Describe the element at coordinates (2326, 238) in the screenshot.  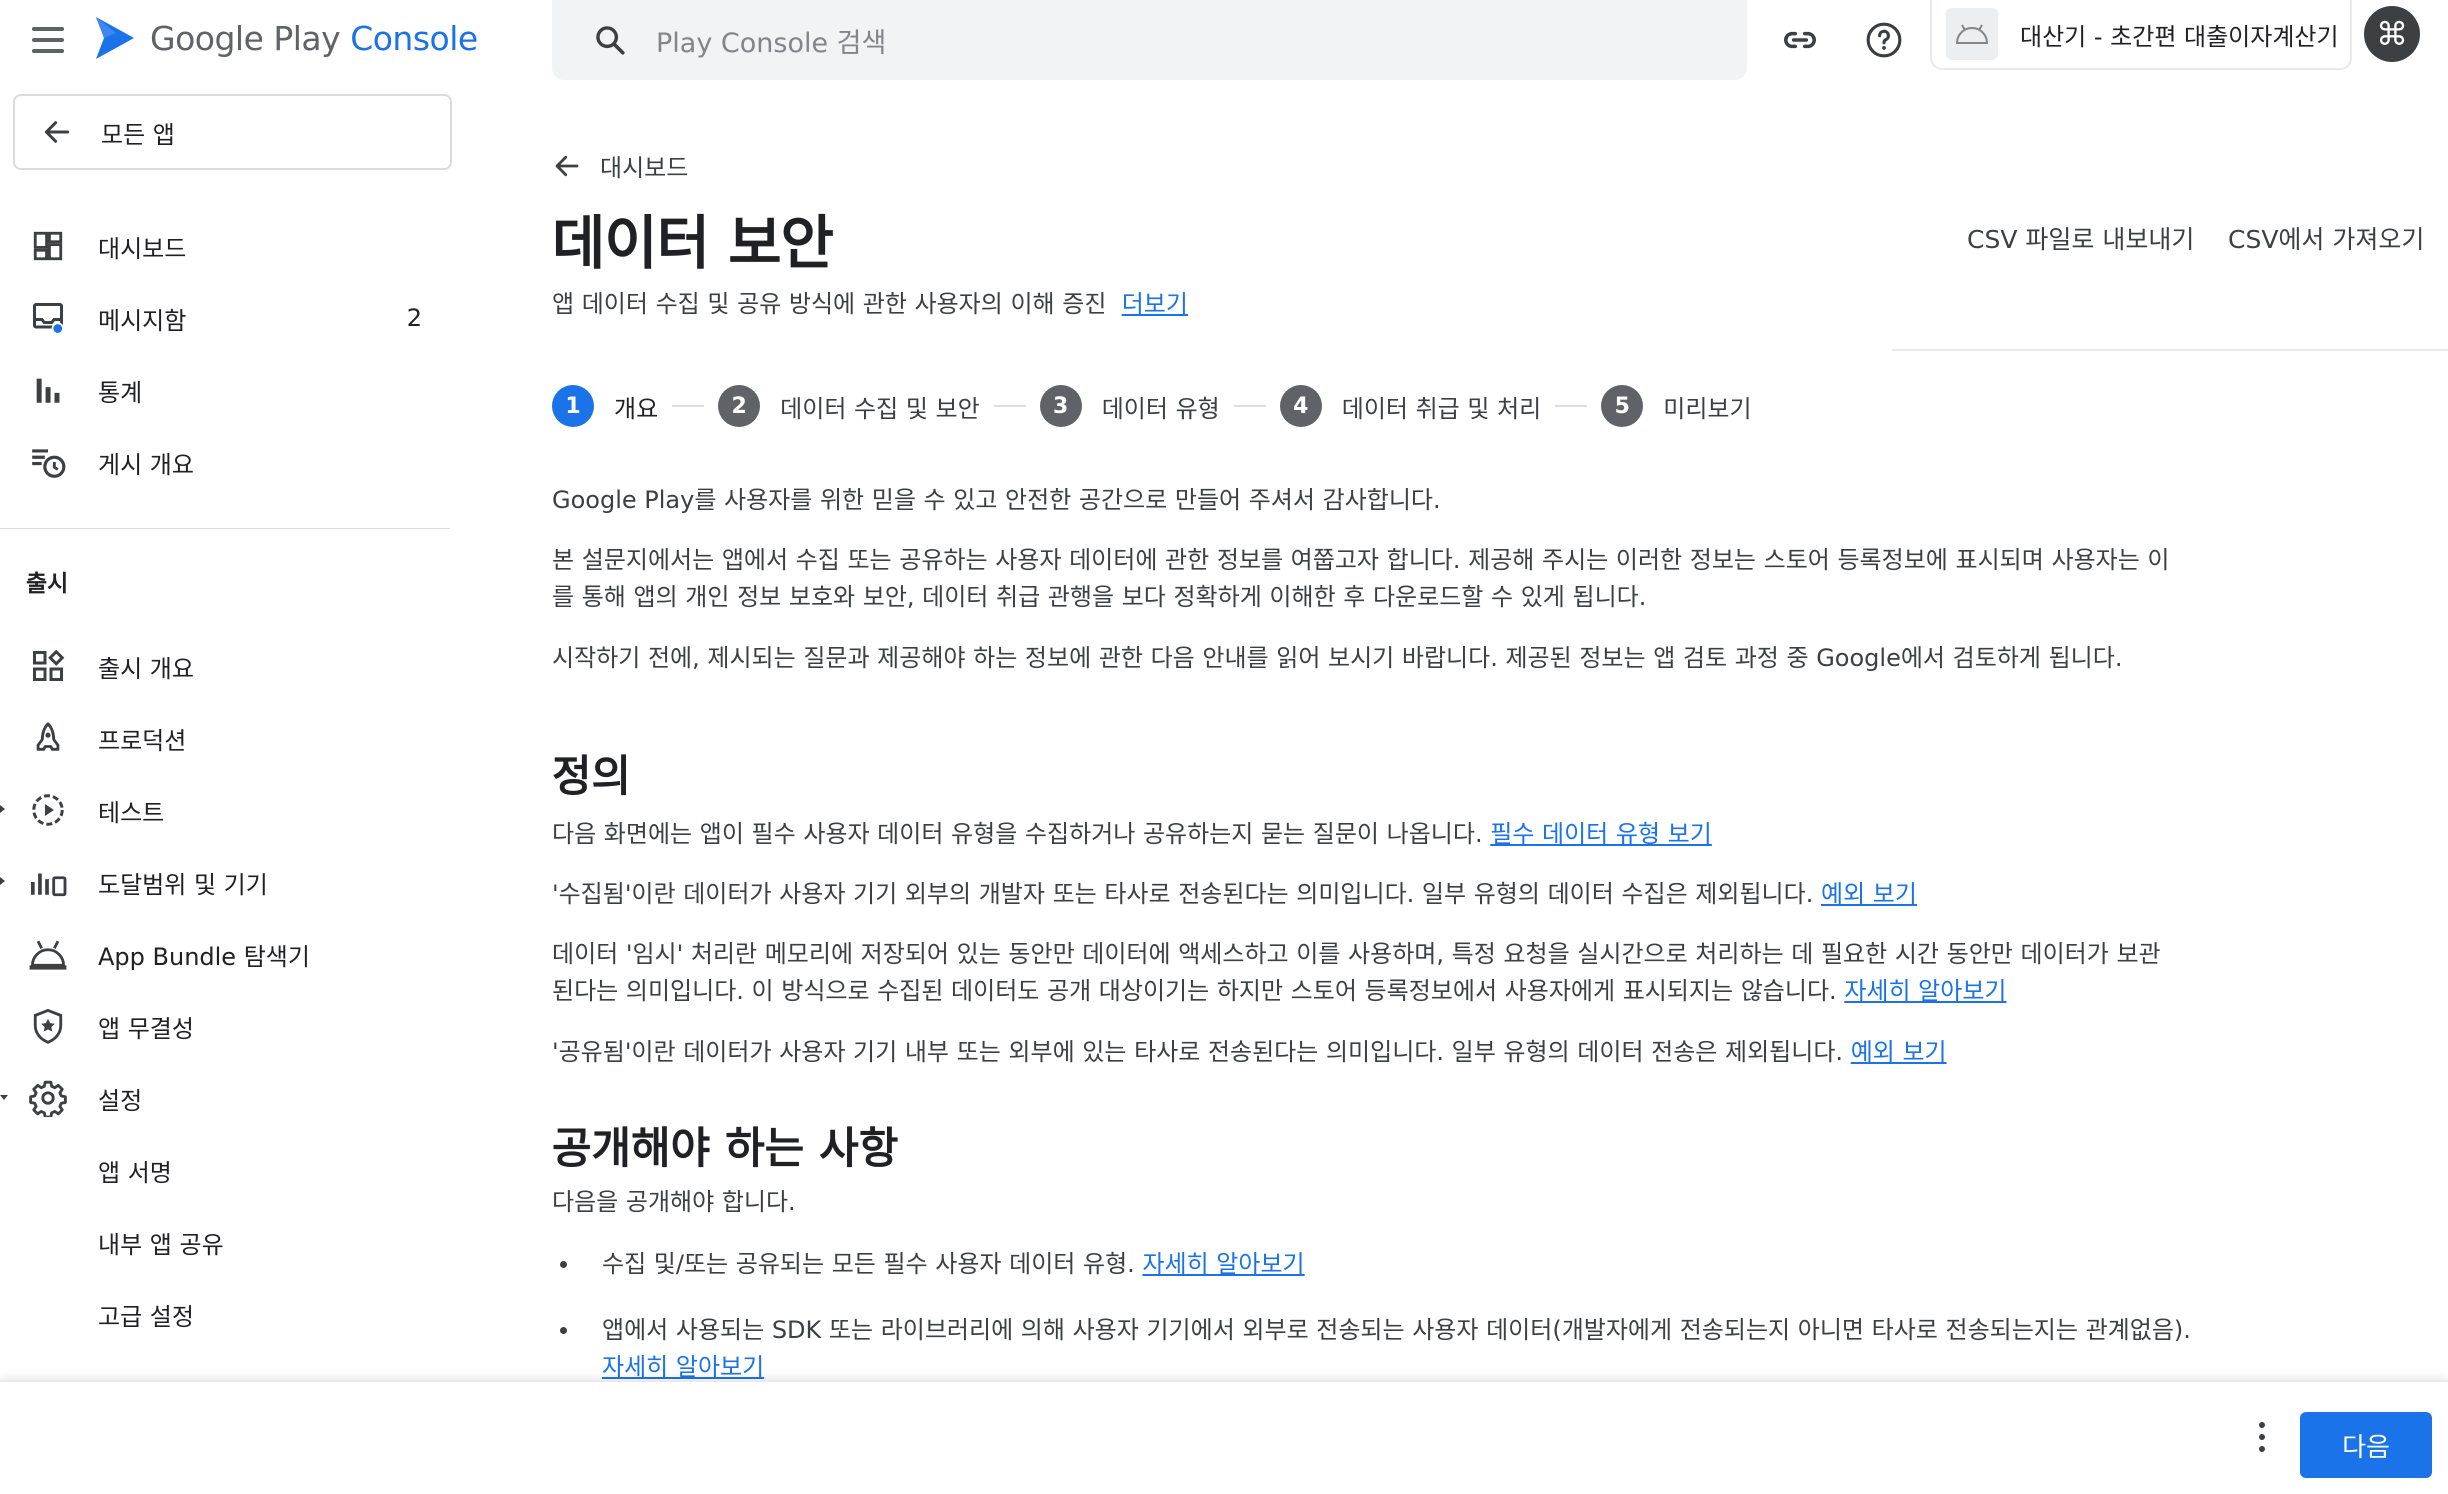
I see `import-csv-button: CSV에서 가져오기` at that location.